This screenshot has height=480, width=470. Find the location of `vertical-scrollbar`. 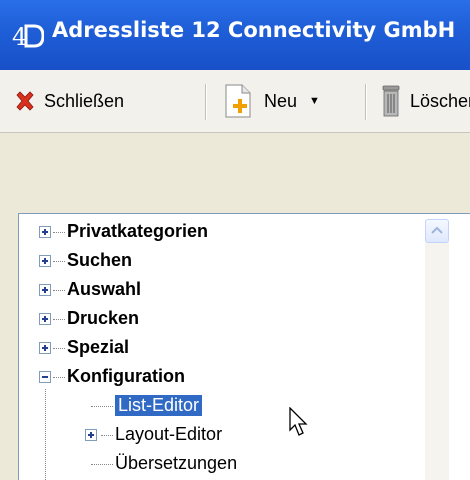

vertical-scrollbar is located at coordinates (437, 361).